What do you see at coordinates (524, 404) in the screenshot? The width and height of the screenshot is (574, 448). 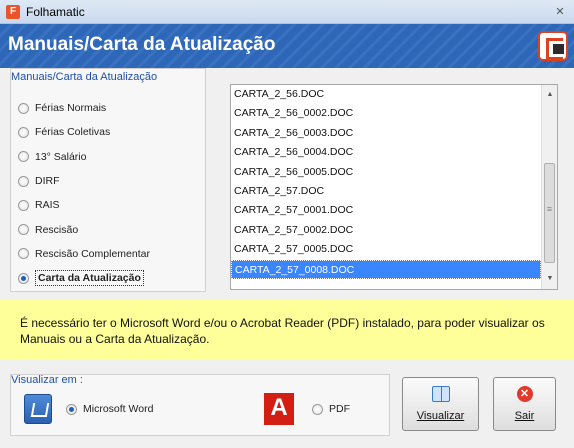 I see `exit-button: ✕ Sair` at bounding box center [524, 404].